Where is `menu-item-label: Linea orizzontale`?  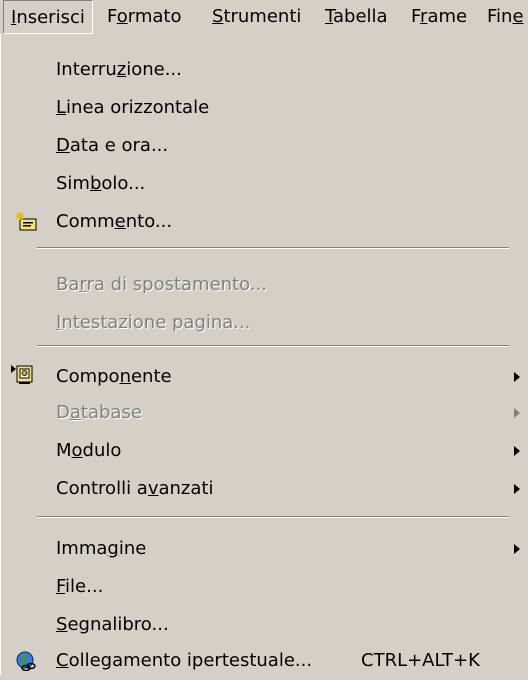
menu-item-label: Linea orizzontale is located at coordinates (133, 107).